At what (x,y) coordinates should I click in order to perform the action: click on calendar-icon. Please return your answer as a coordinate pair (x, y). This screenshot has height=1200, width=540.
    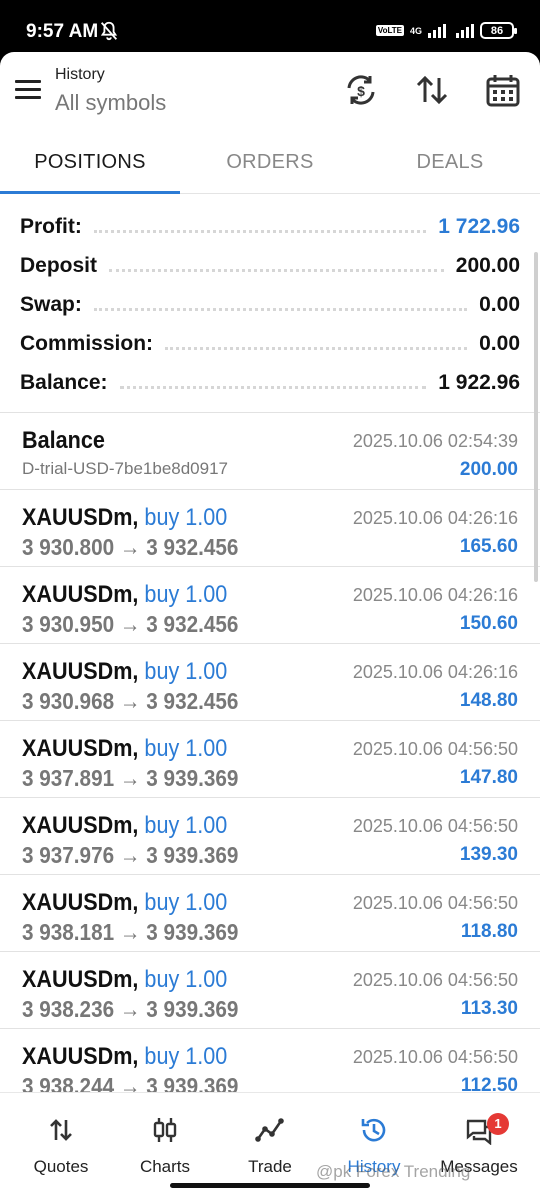
    Looking at the image, I should click on (503, 90).